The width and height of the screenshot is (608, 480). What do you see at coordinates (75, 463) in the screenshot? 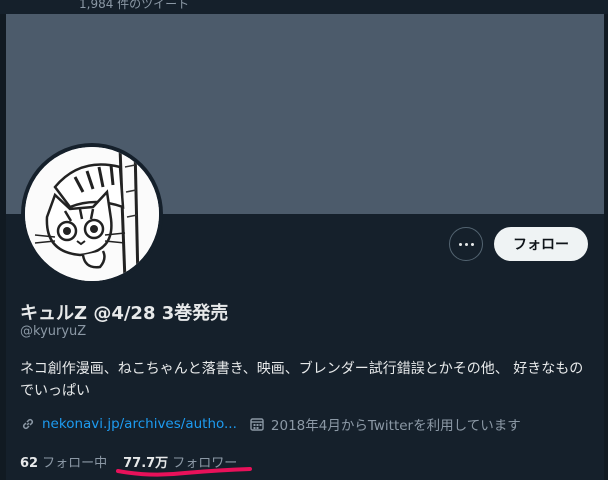
I see `following-label: フォロー中` at bounding box center [75, 463].